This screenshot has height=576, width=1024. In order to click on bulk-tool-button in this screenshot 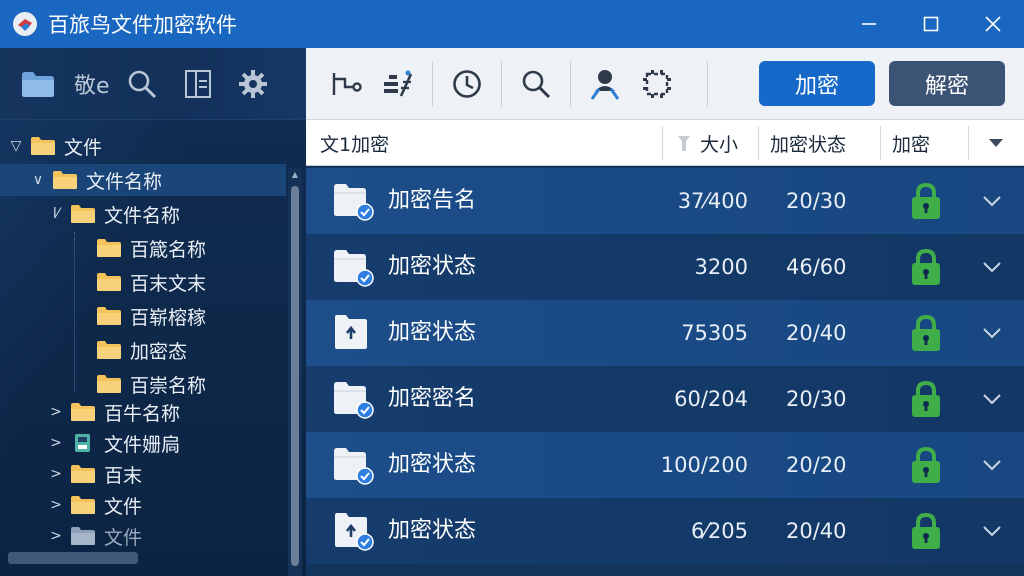, I will do `click(398, 84)`.